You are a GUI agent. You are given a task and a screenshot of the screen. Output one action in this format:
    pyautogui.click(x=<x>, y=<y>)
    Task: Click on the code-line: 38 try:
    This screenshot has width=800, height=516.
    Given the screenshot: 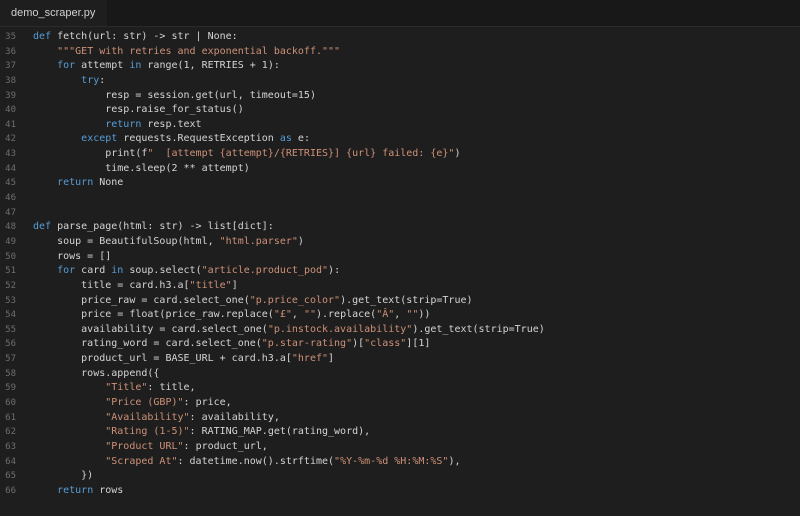 What is the action you would take?
    pyautogui.click(x=400, y=81)
    